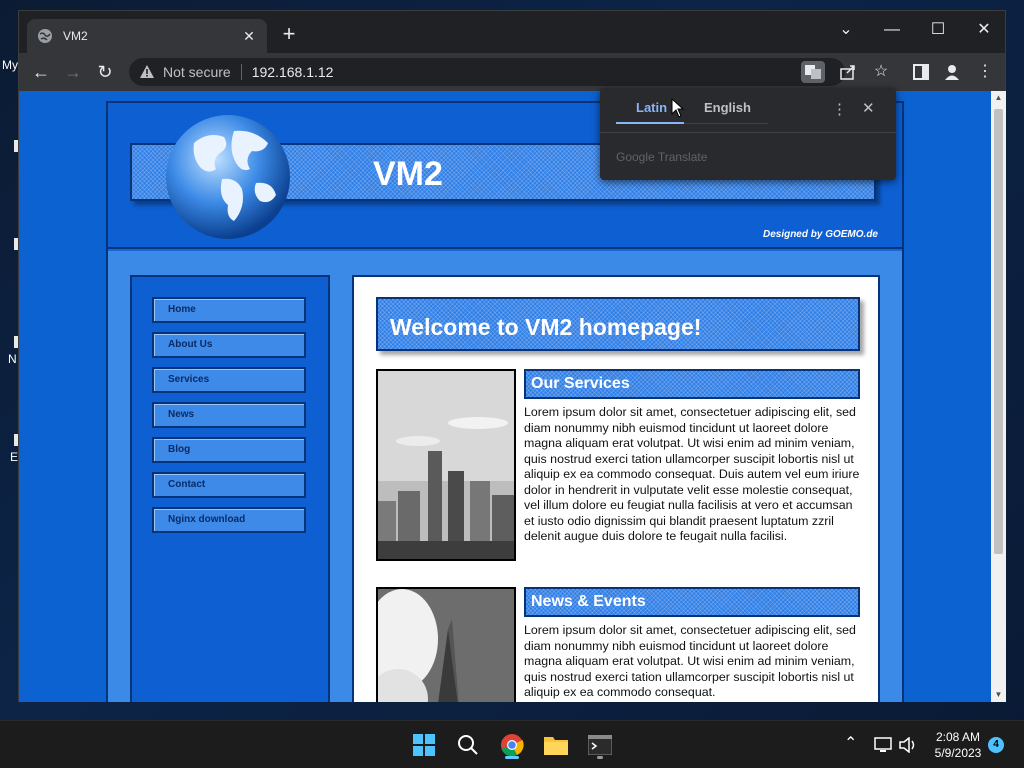  I want to click on site-title: VM2, so click(408, 174).